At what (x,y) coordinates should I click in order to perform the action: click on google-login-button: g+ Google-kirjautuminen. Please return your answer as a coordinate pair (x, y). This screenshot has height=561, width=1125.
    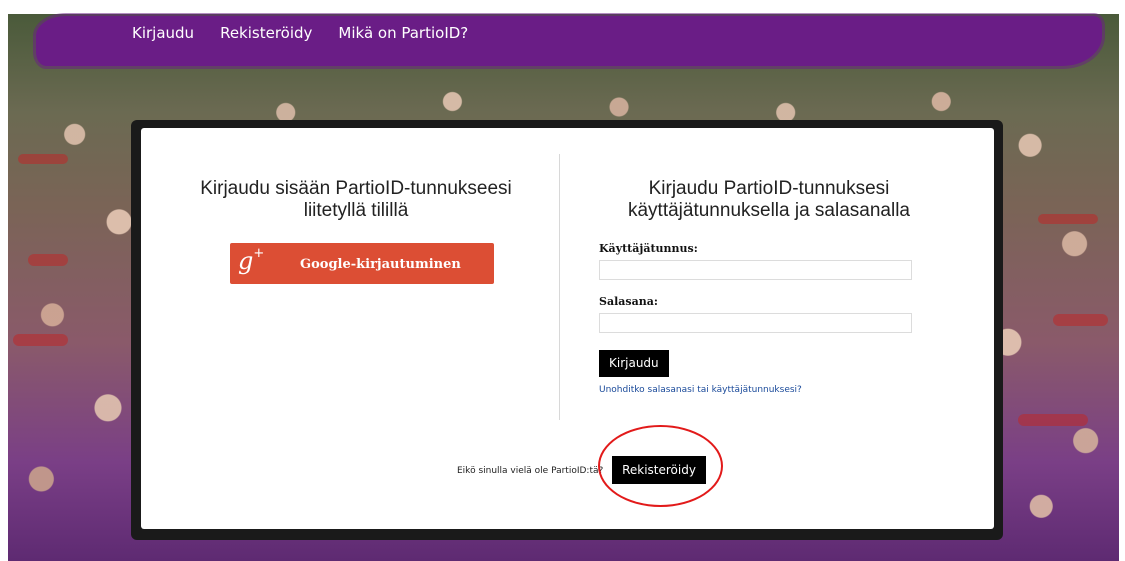
    Looking at the image, I should click on (362, 263).